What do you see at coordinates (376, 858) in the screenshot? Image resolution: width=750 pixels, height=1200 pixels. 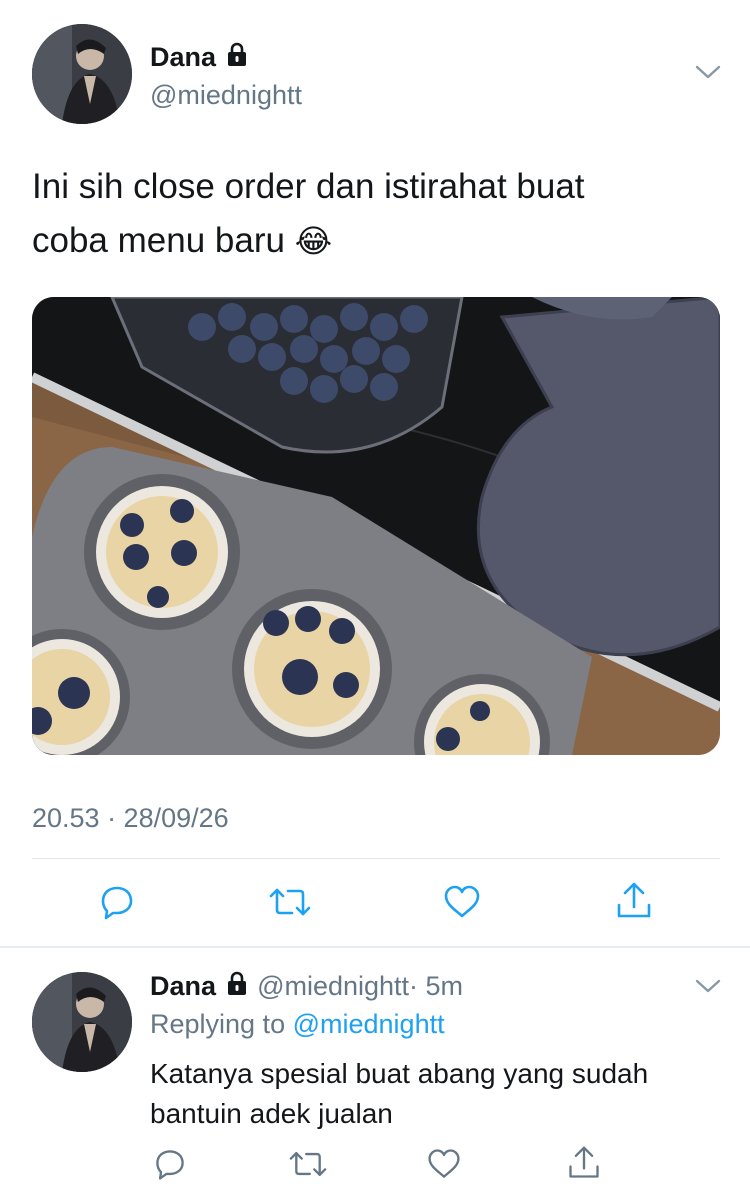 I see `divider` at bounding box center [376, 858].